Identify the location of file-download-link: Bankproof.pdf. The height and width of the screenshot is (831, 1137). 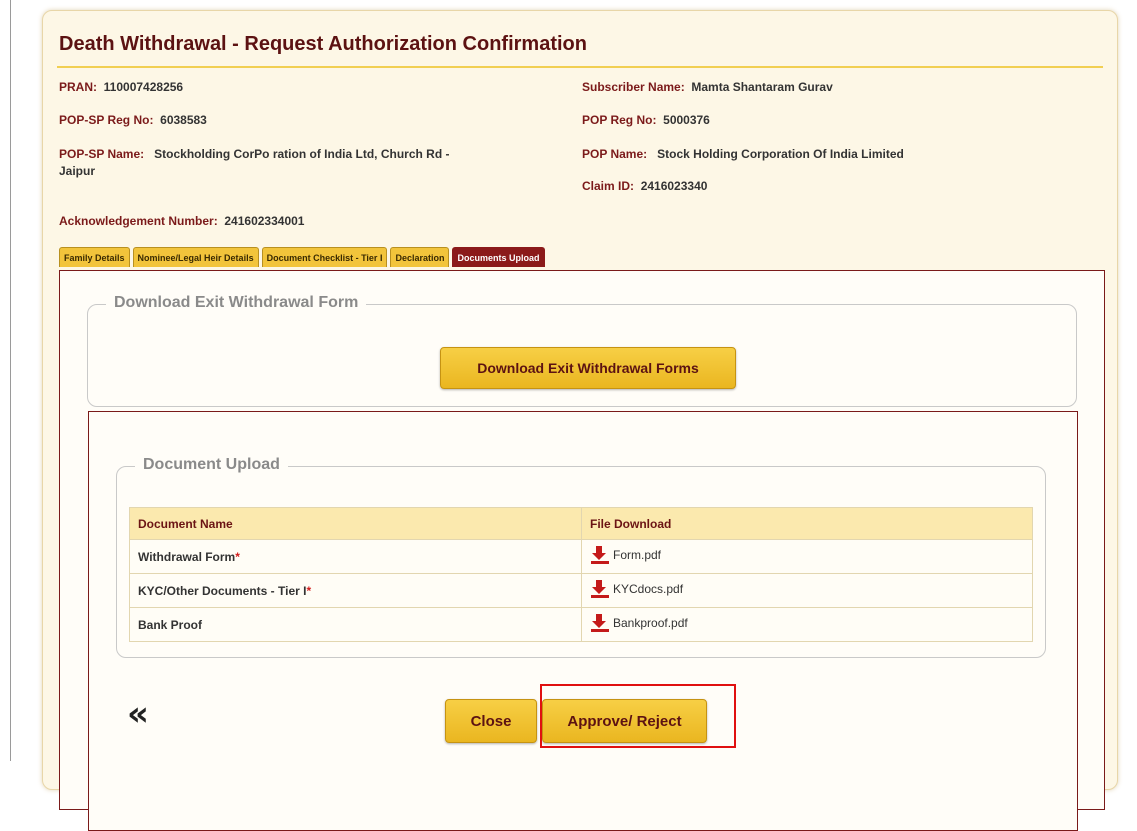
(639, 623).